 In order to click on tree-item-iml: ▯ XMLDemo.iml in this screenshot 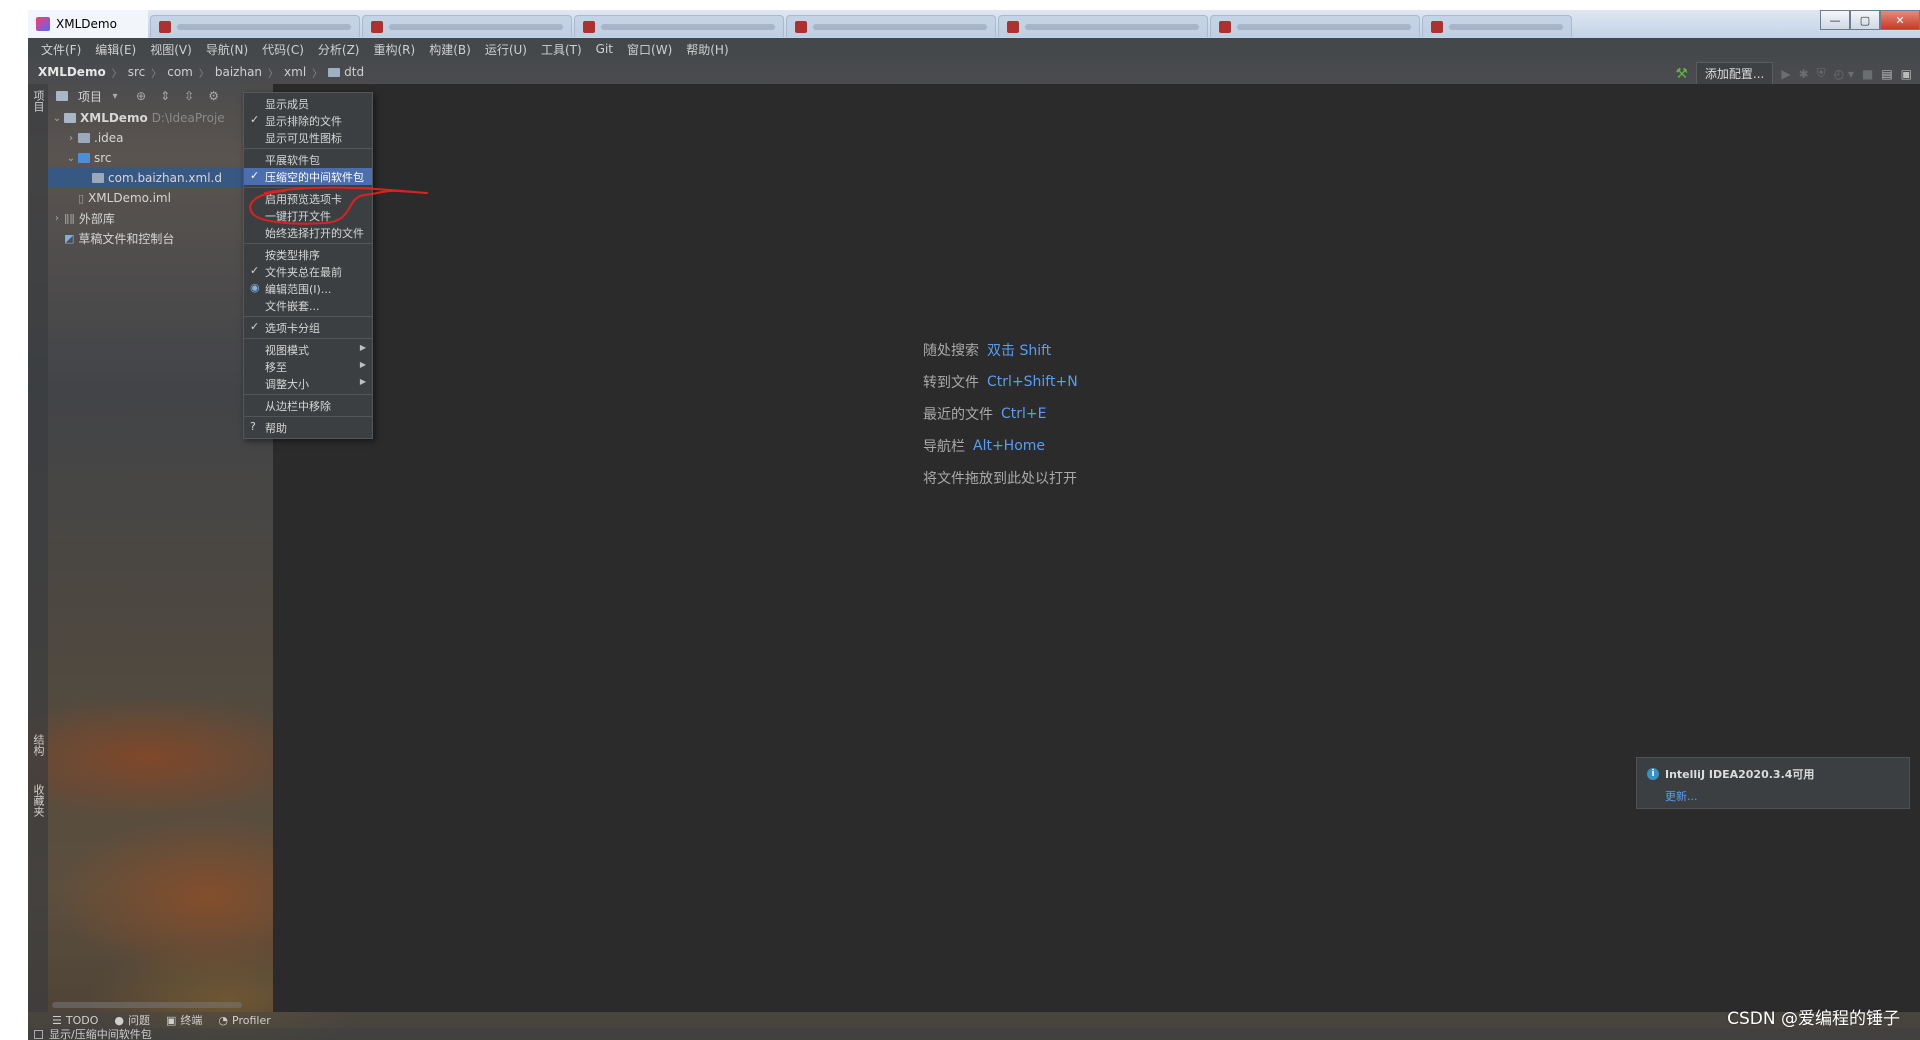, I will do `click(160, 198)`.